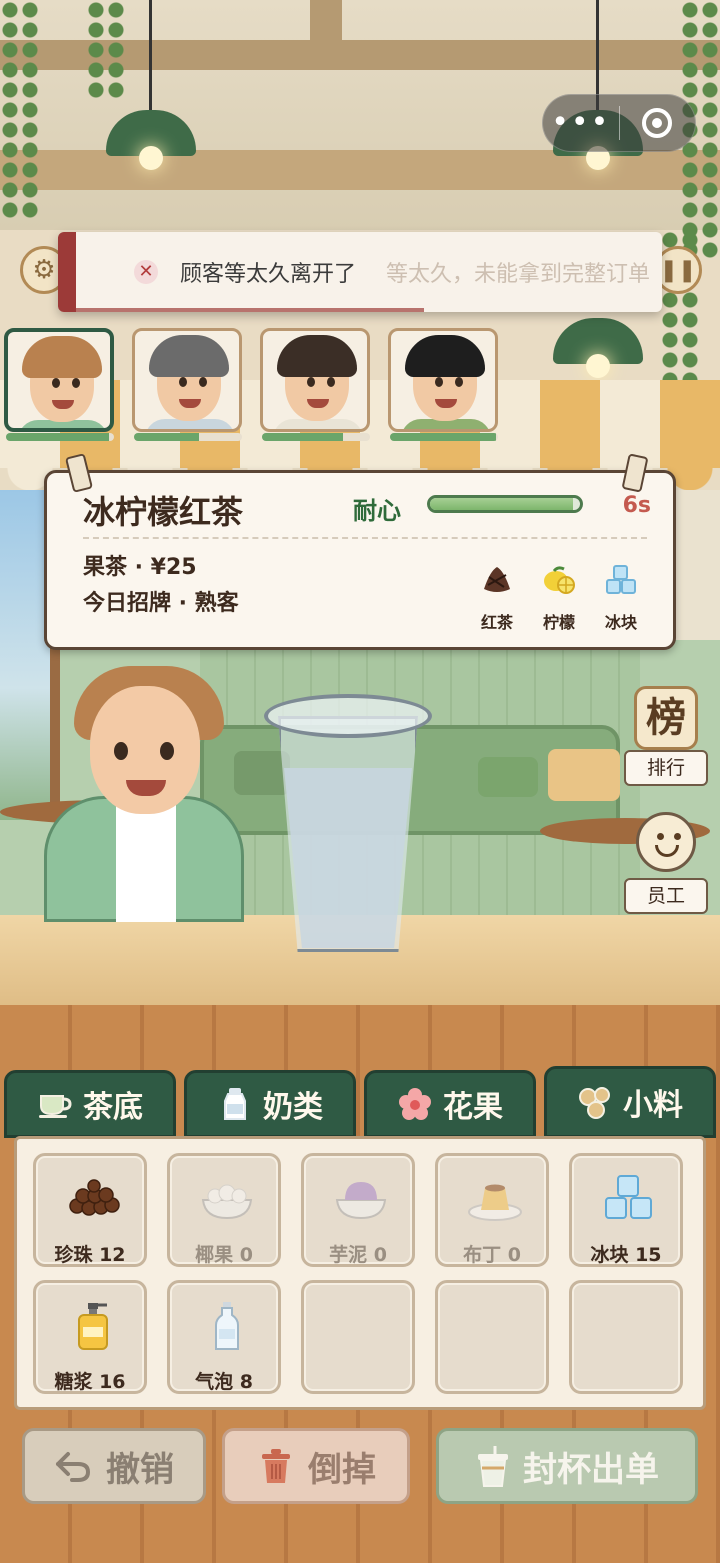 The width and height of the screenshot is (720, 1563). Describe the element at coordinates (591, 1469) in the screenshot. I see `seal-label: 封杯出单` at that location.